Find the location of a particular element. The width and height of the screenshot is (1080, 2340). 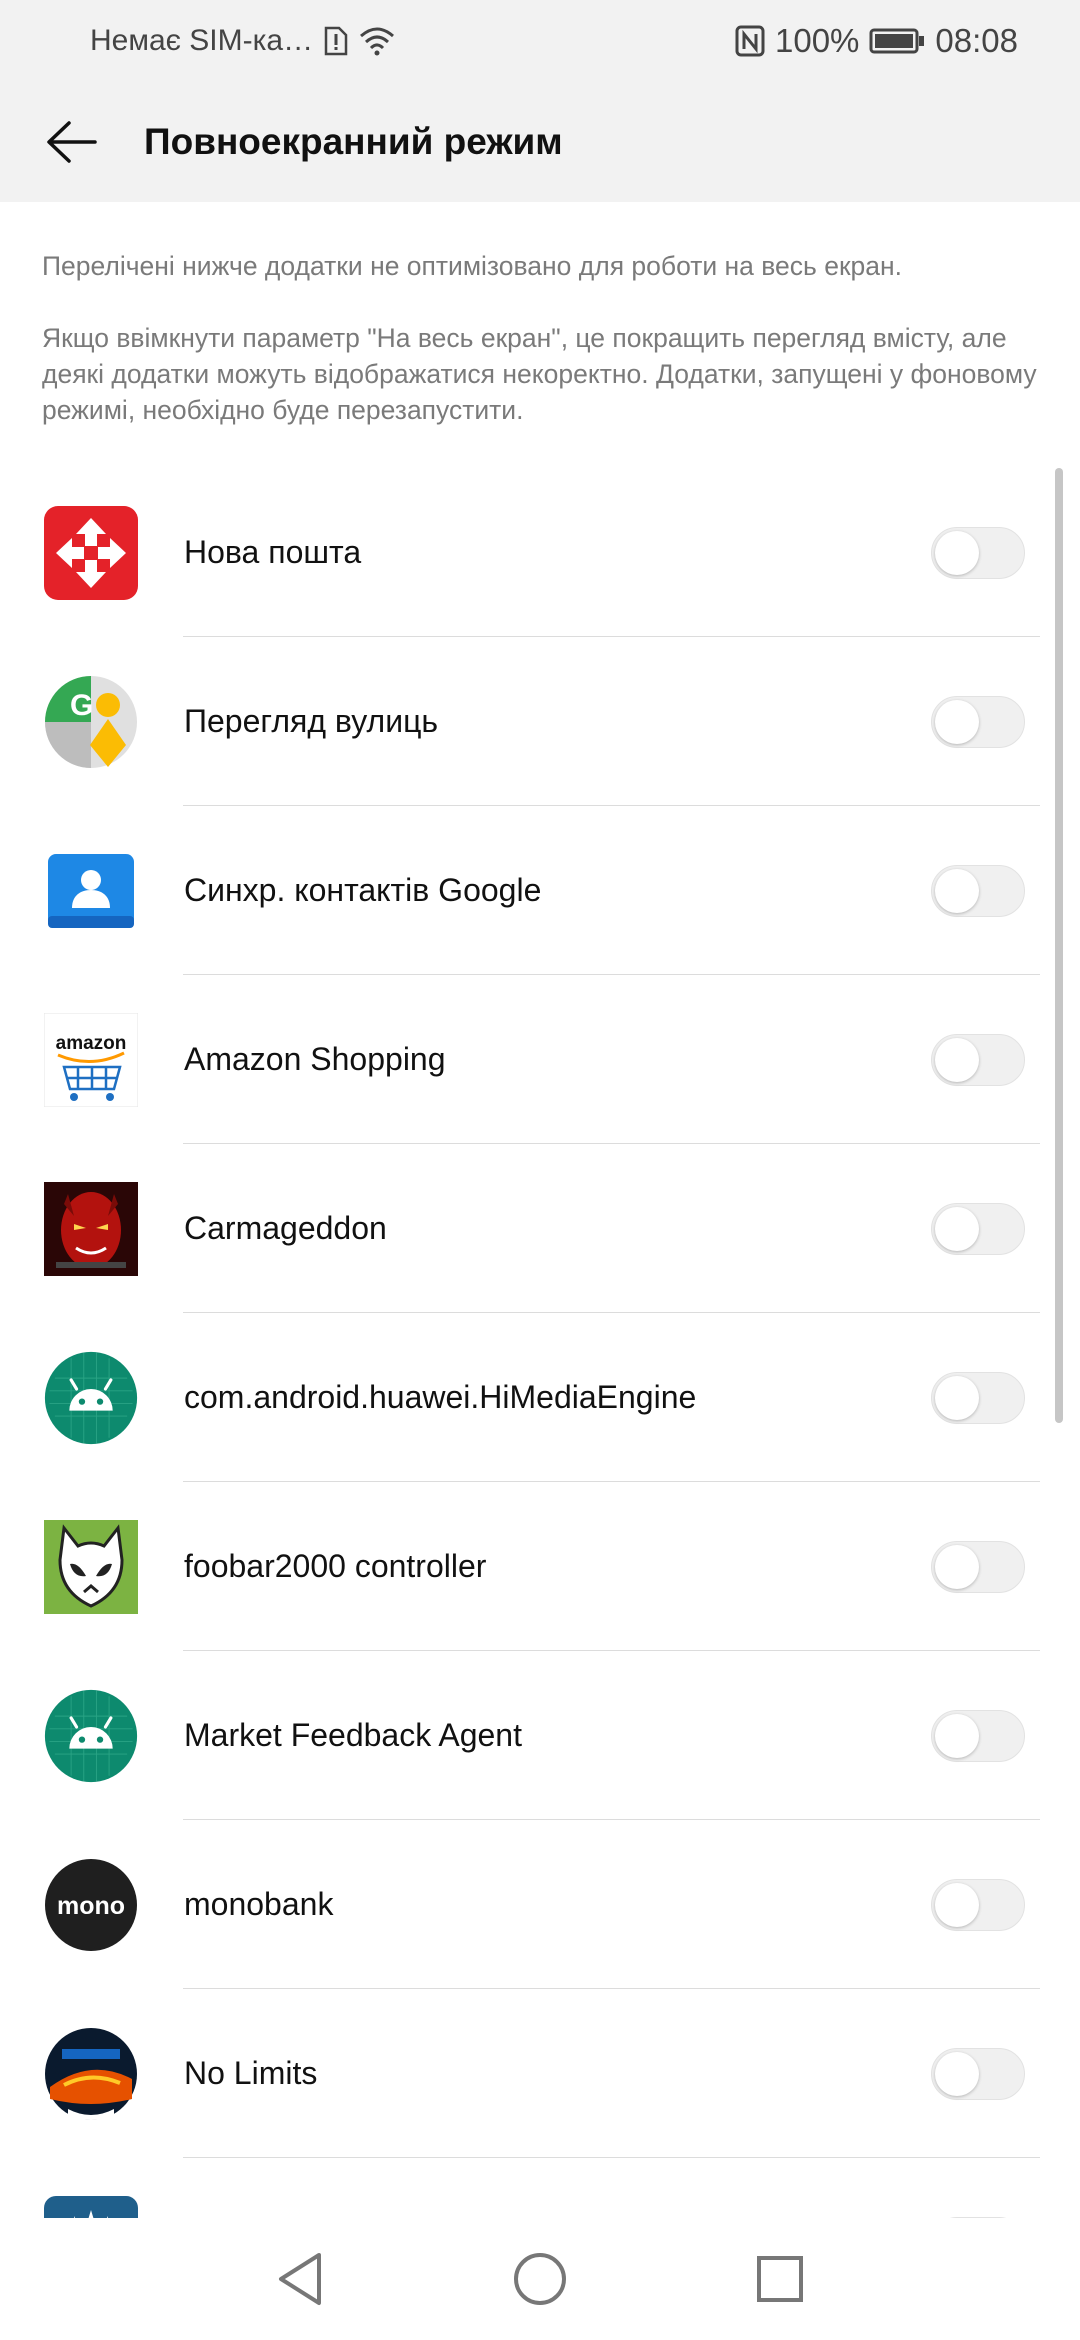

app-name: Синхр. контактів Google is located at coordinates (363, 890).